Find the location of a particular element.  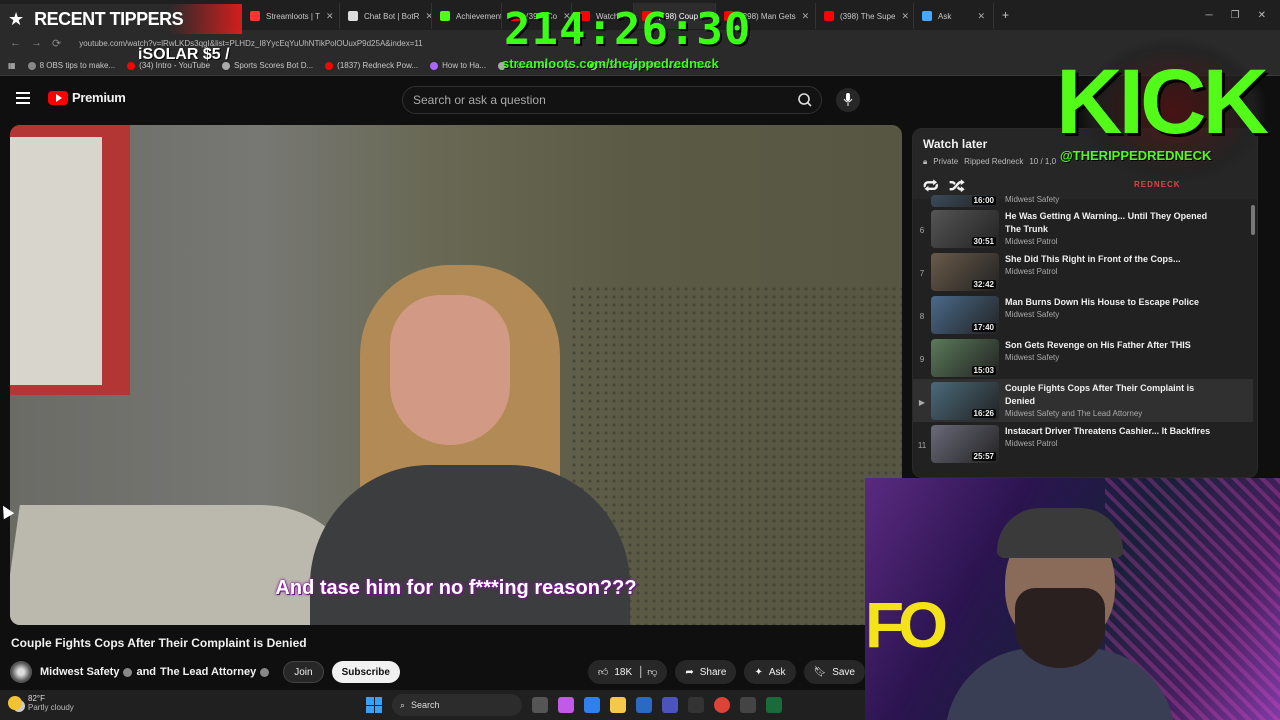

video-thumbnail: 25:57 is located at coordinates (965, 444).